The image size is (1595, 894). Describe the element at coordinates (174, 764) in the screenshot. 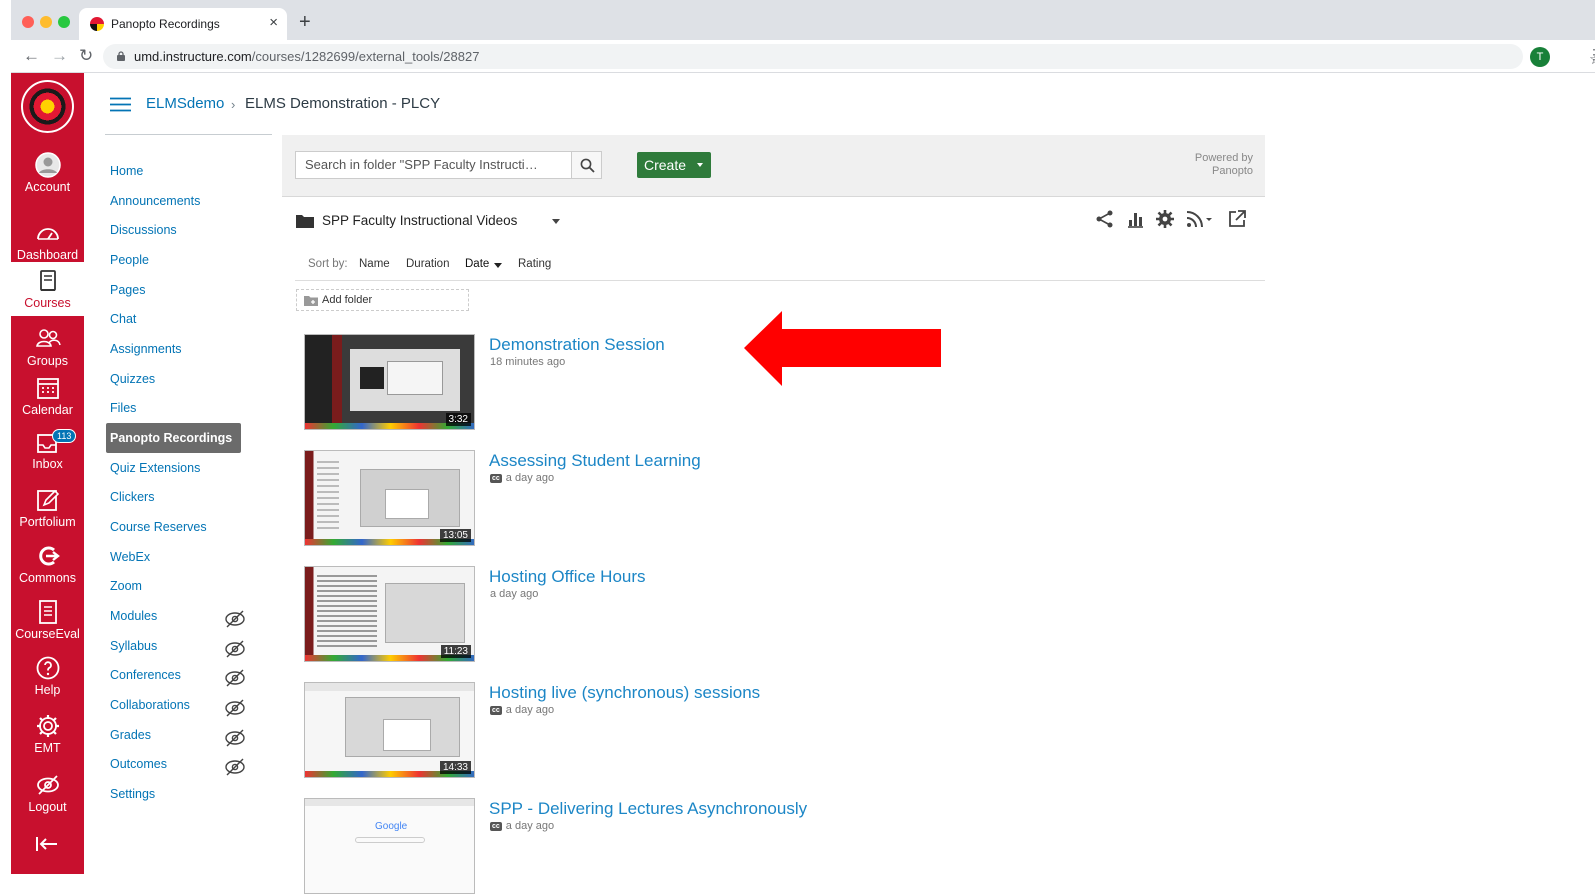

I see `course-nav-outcomes: Outcomes` at that location.